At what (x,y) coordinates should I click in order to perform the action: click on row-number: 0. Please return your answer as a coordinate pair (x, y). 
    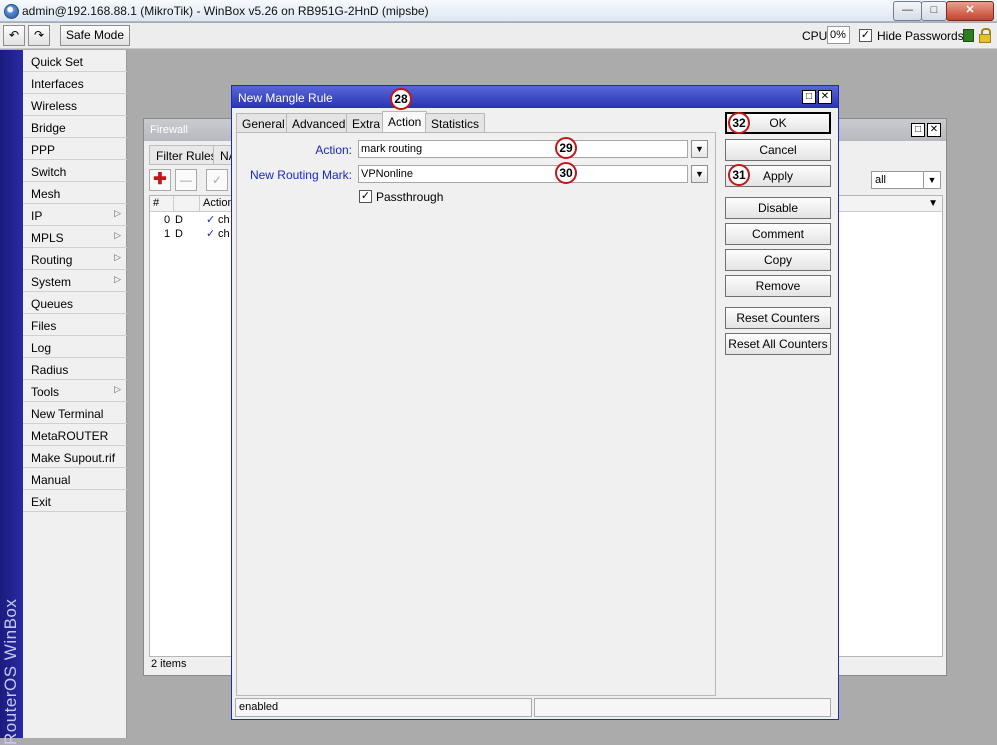
    Looking at the image, I should click on (167, 220).